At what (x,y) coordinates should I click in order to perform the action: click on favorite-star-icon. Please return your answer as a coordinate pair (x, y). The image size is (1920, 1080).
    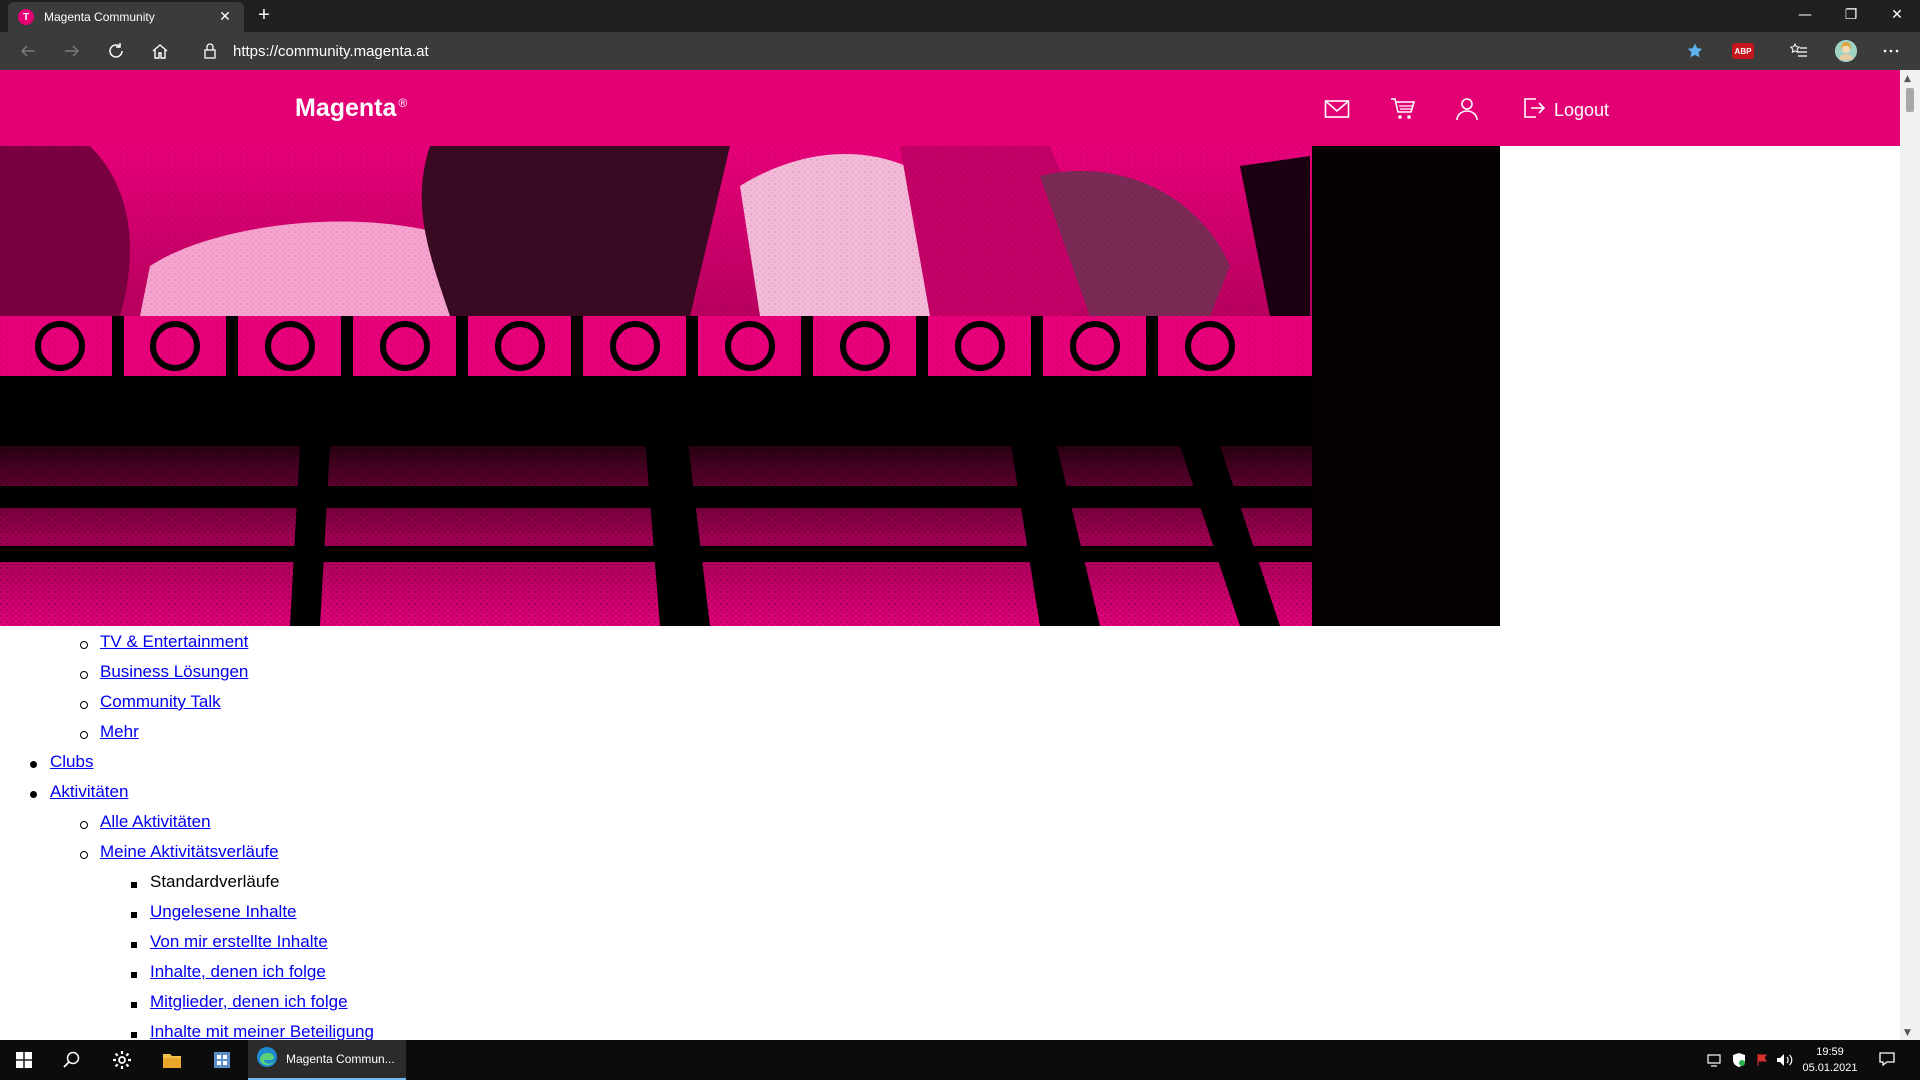
    Looking at the image, I should click on (1695, 51).